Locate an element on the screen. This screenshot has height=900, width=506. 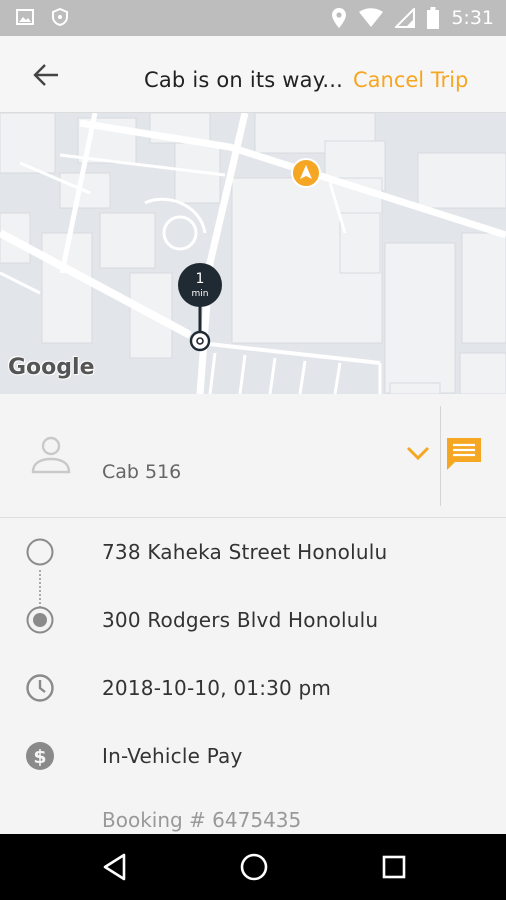
google-logo: Google is located at coordinates (51, 367).